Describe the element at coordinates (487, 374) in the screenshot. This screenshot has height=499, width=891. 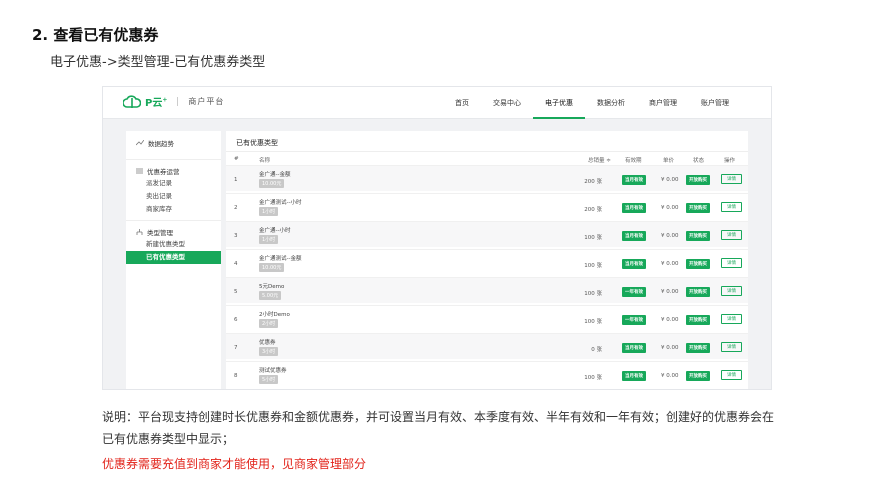
I see `table-row: 8 测试优惠券 5小时 100 张 当月有效 ¥ 0.00 开放购买 详情` at that location.